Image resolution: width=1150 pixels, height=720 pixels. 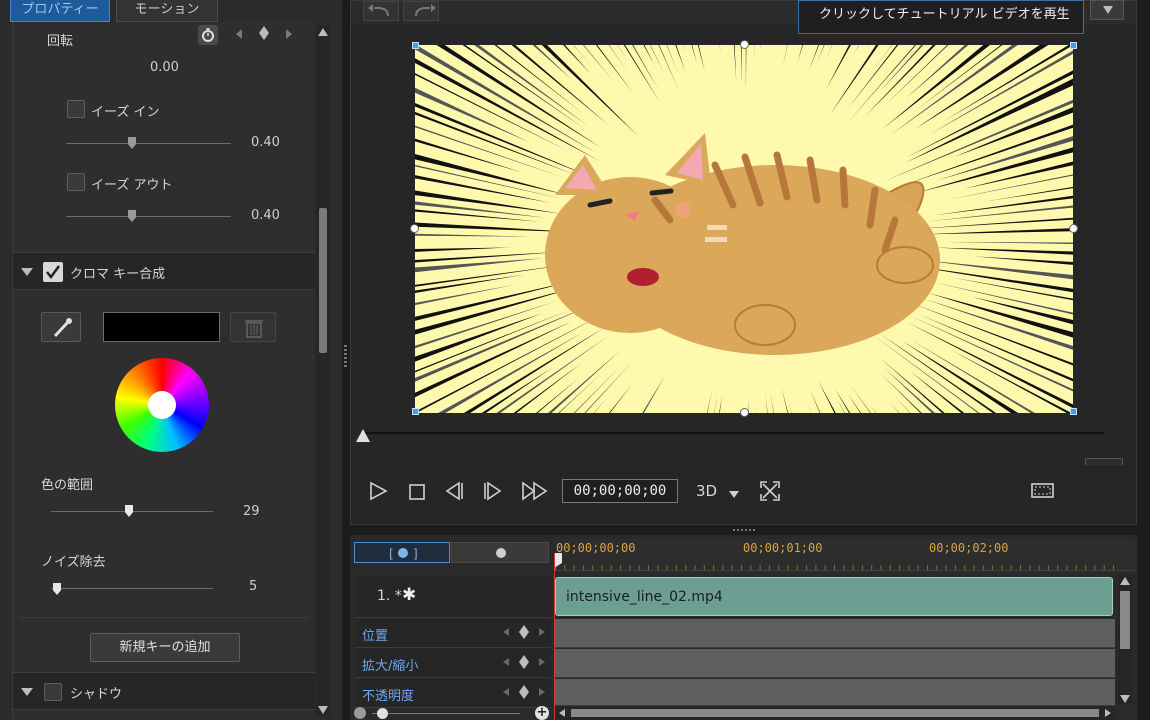 I want to click on color-range-slider-thumb, so click(x=129, y=511).